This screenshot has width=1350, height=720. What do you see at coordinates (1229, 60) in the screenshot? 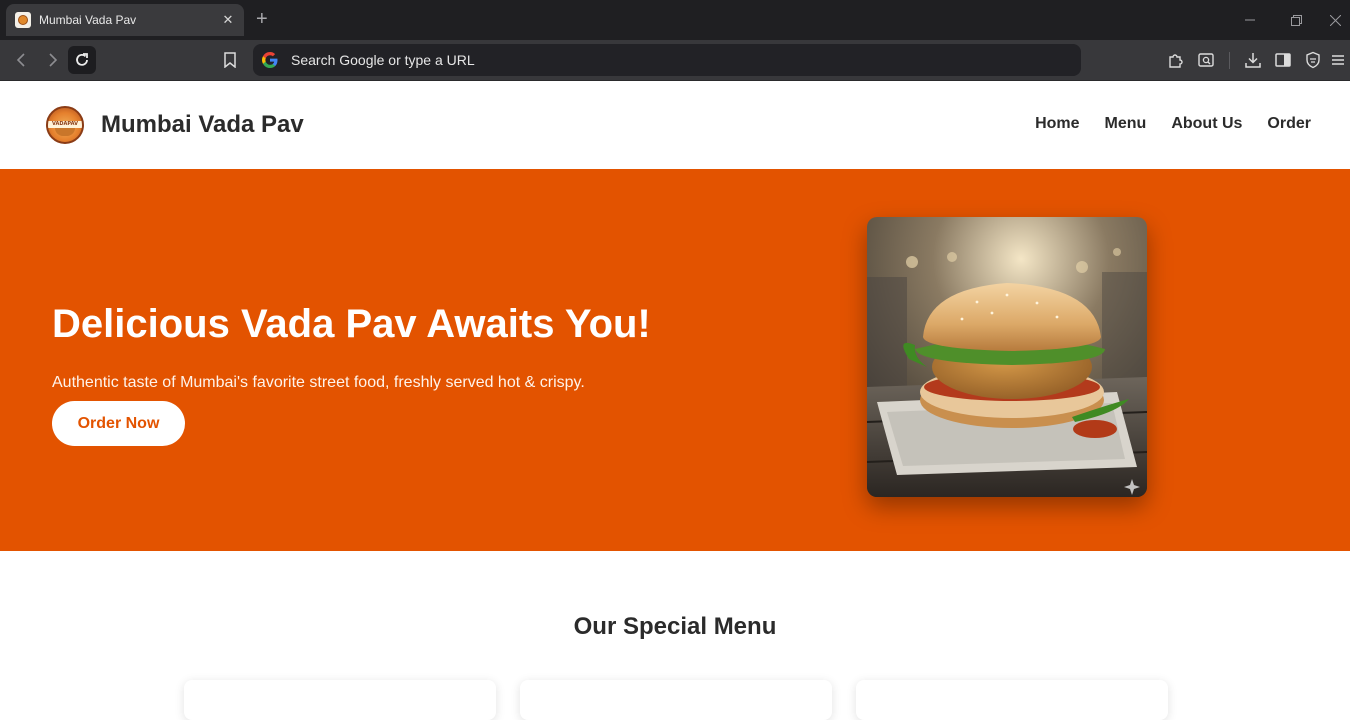
I see `toolbar-divider` at bounding box center [1229, 60].